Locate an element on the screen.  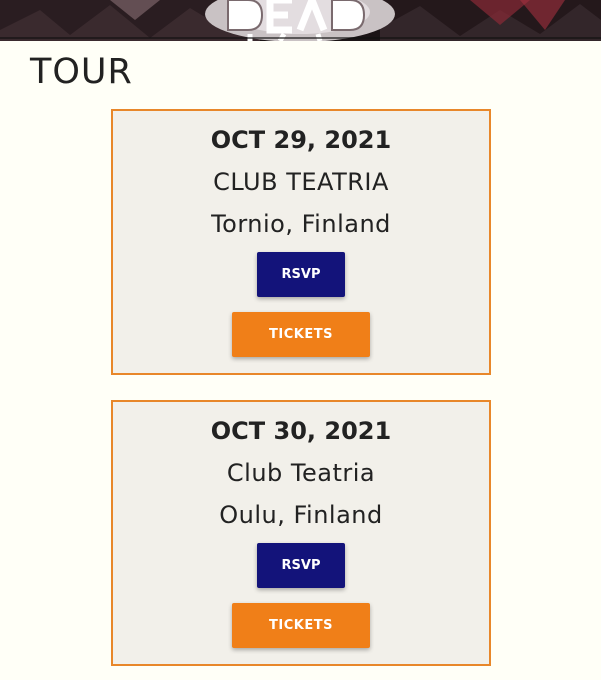
page-title: TOUR is located at coordinates (81, 72).